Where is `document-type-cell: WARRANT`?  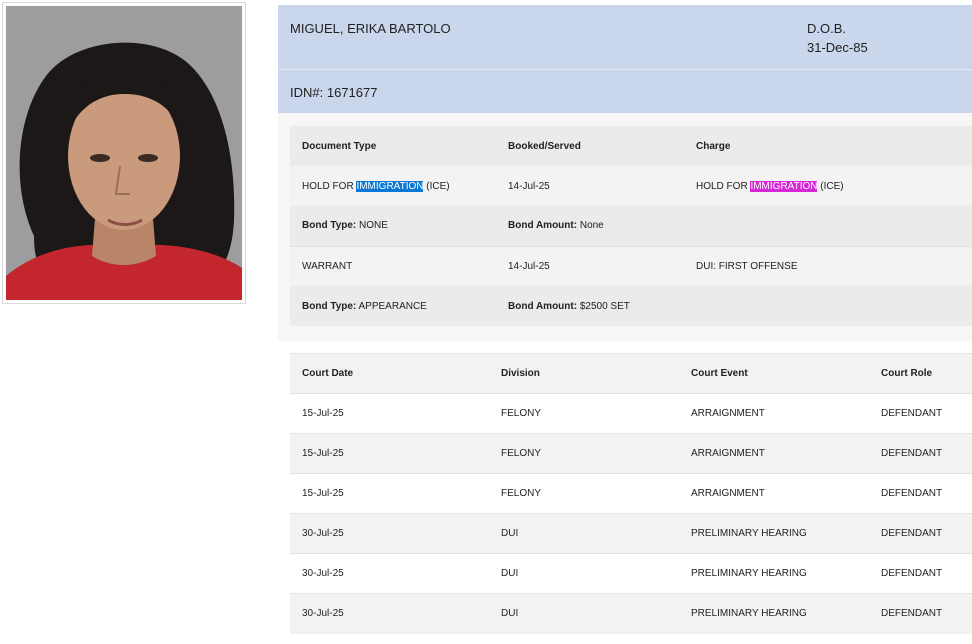 document-type-cell: WARRANT is located at coordinates (393, 265).